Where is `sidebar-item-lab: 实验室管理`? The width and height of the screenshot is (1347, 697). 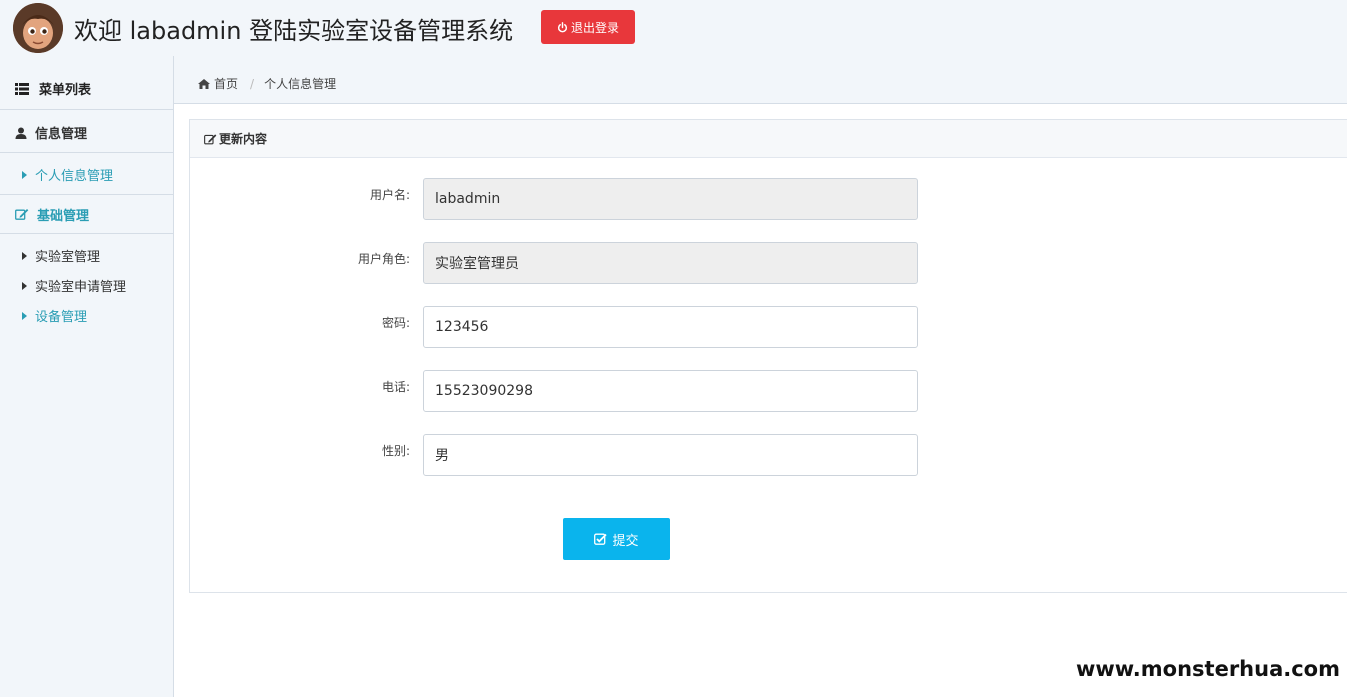
sidebar-item-lab: 实验室管理 is located at coordinates (61, 255).